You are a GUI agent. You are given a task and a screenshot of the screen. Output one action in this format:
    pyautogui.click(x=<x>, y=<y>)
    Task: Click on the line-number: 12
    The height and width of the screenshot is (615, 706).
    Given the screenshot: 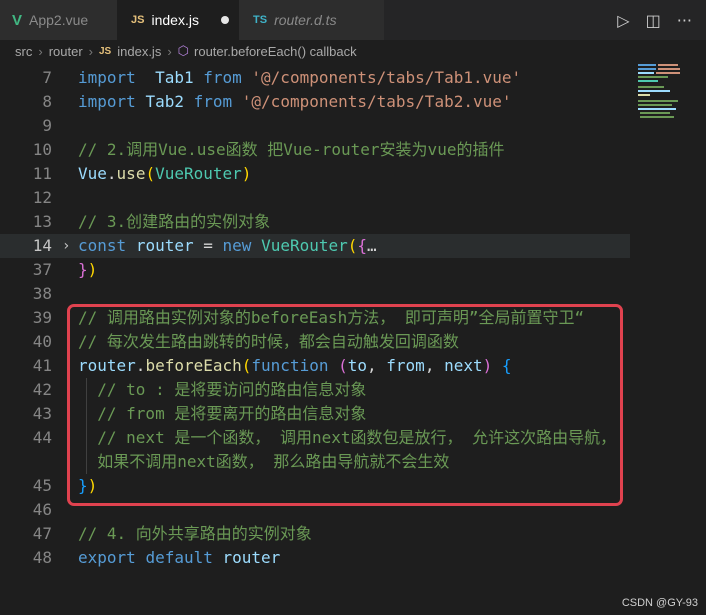 What is the action you would take?
    pyautogui.click(x=42, y=197)
    